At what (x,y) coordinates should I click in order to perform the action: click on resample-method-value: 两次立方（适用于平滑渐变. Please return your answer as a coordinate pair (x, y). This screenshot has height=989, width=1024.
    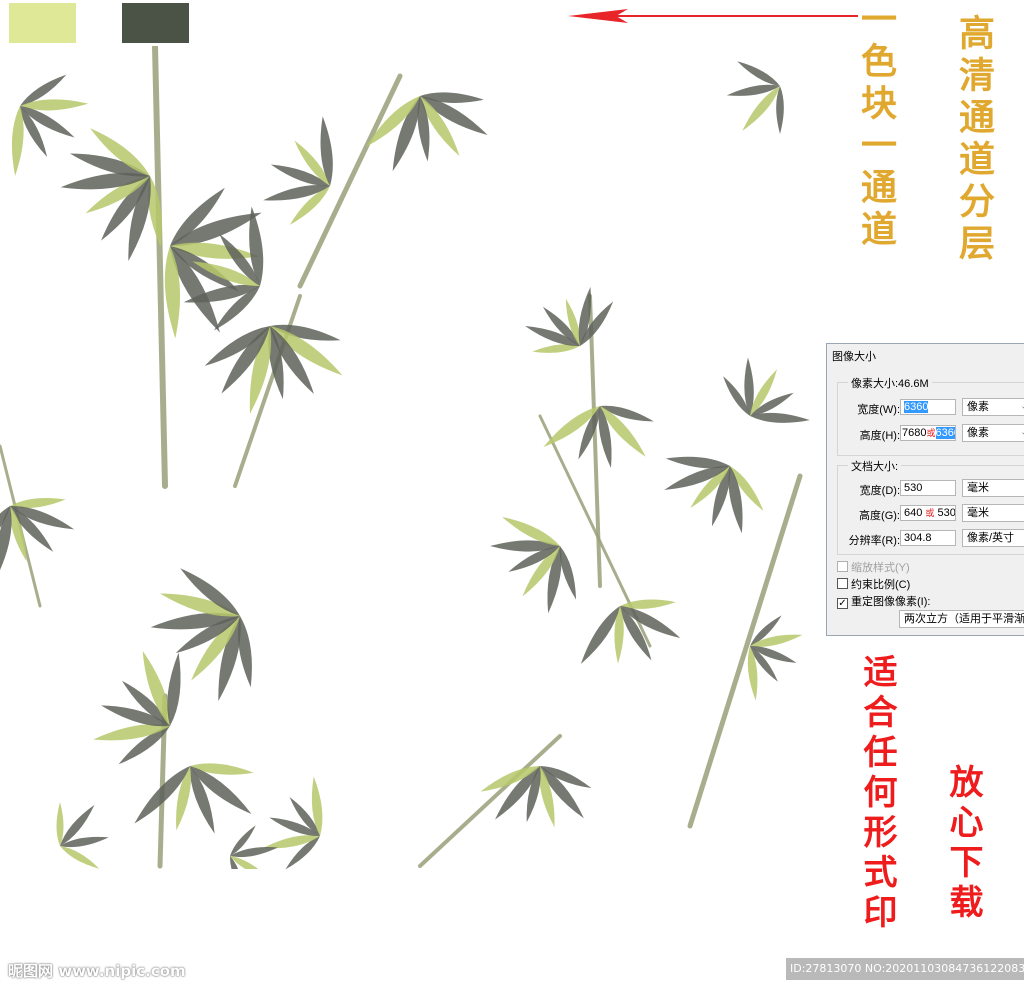
    Looking at the image, I should click on (964, 619).